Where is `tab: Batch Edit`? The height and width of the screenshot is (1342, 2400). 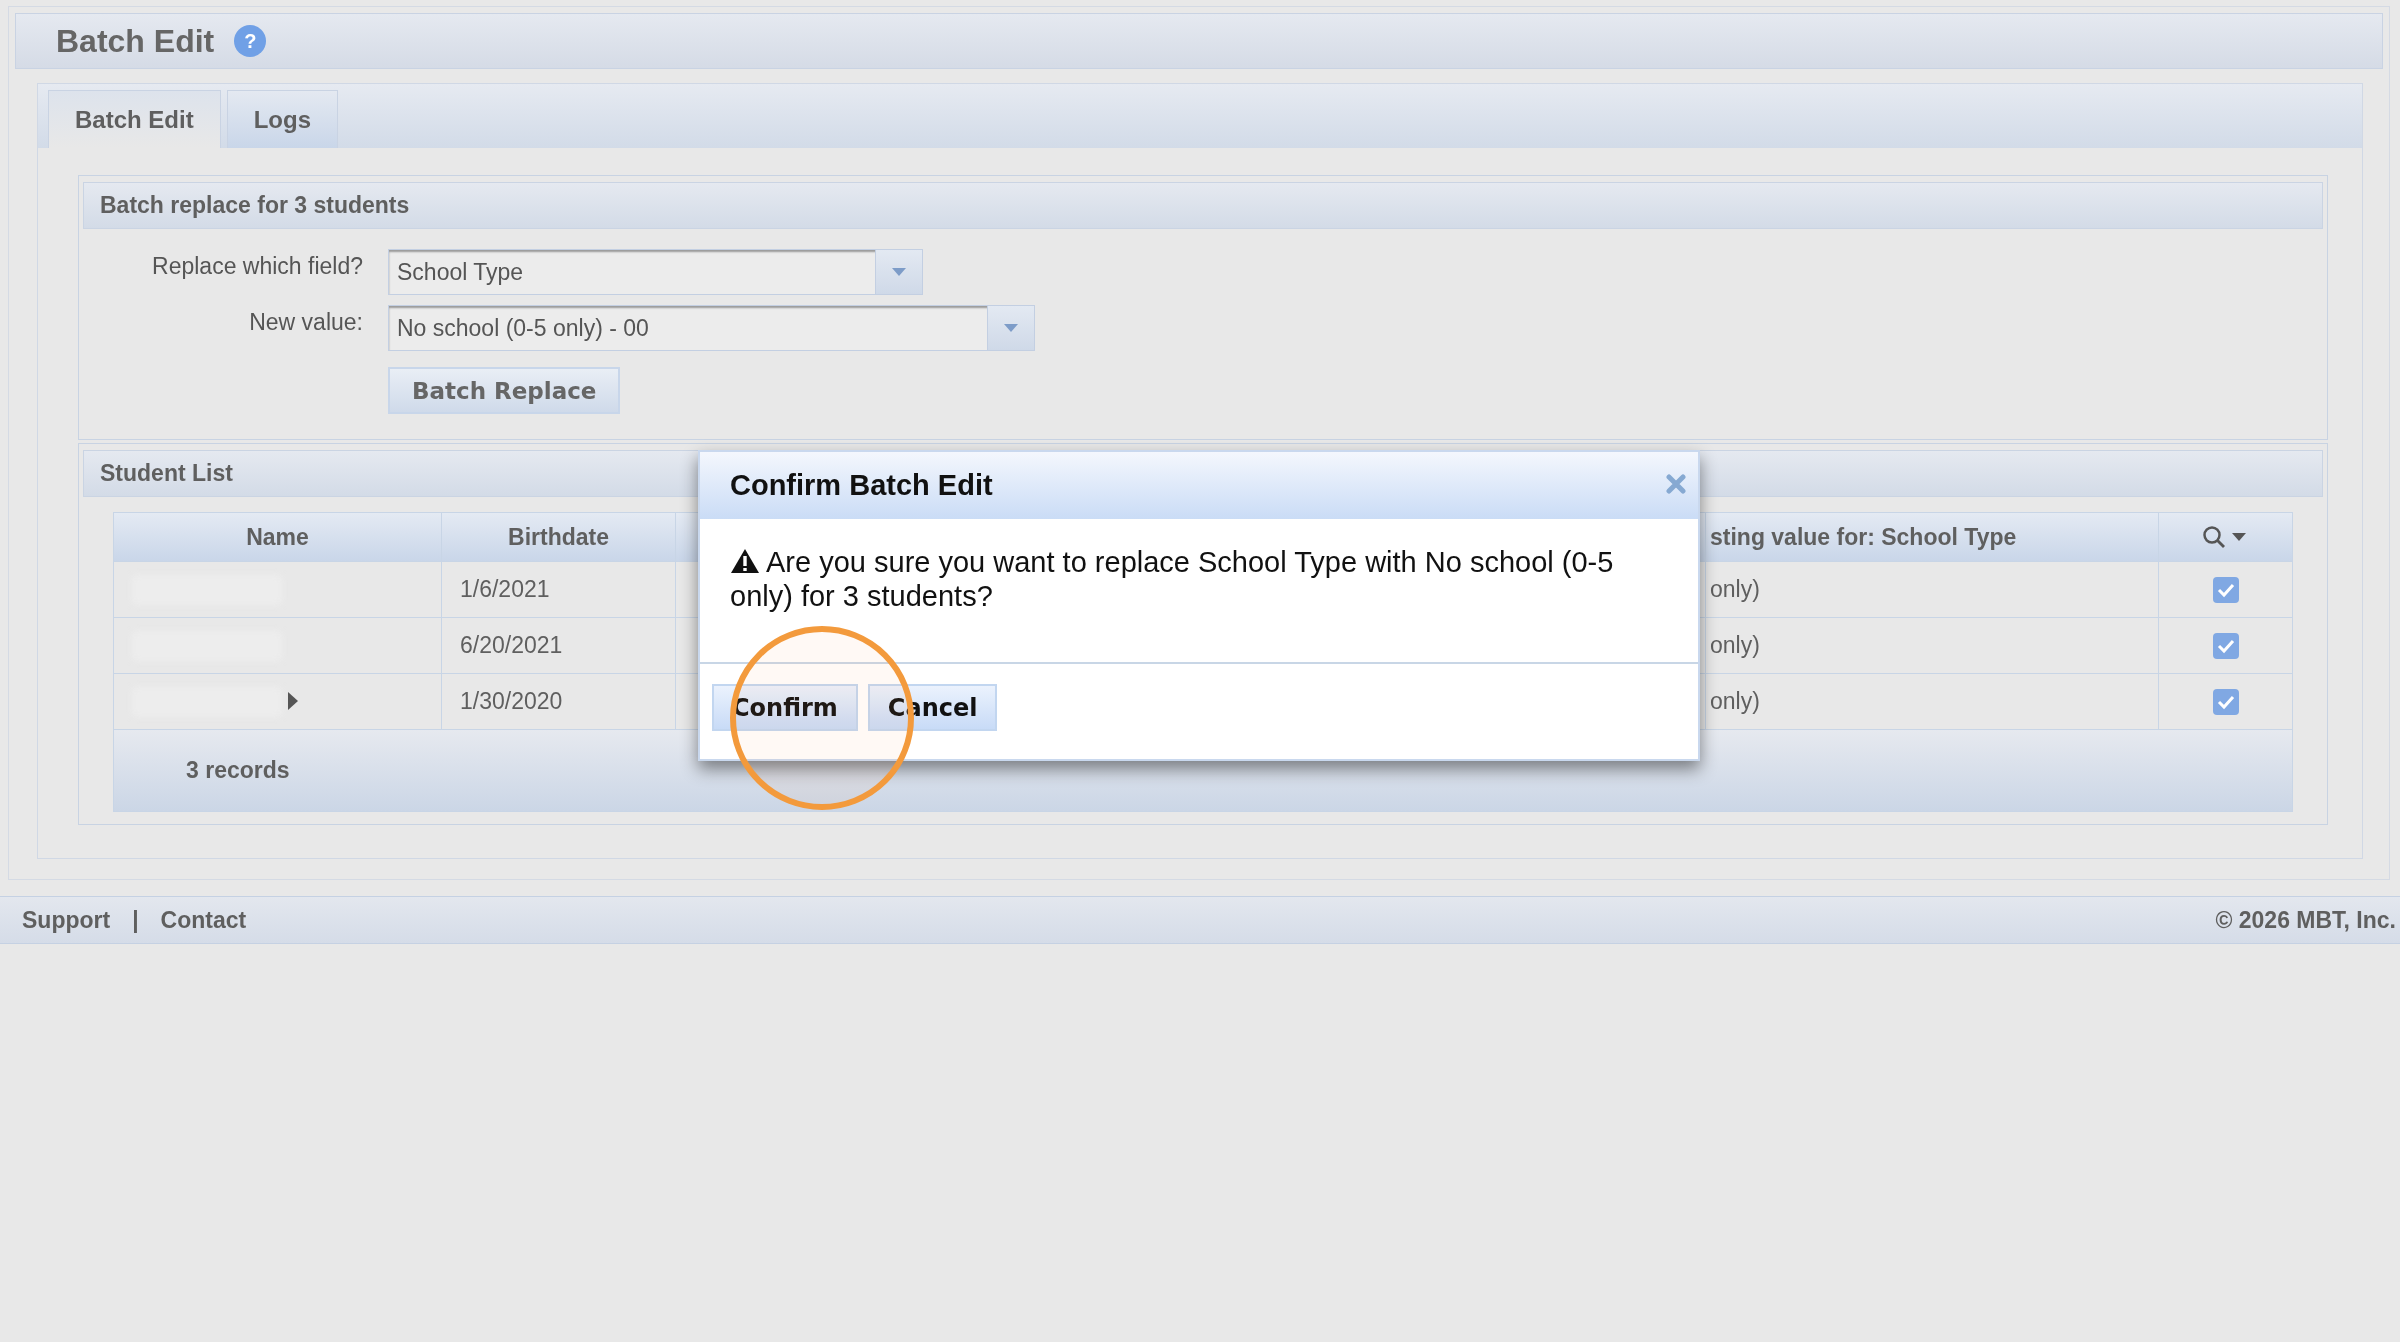
tab: Batch Edit is located at coordinates (134, 119).